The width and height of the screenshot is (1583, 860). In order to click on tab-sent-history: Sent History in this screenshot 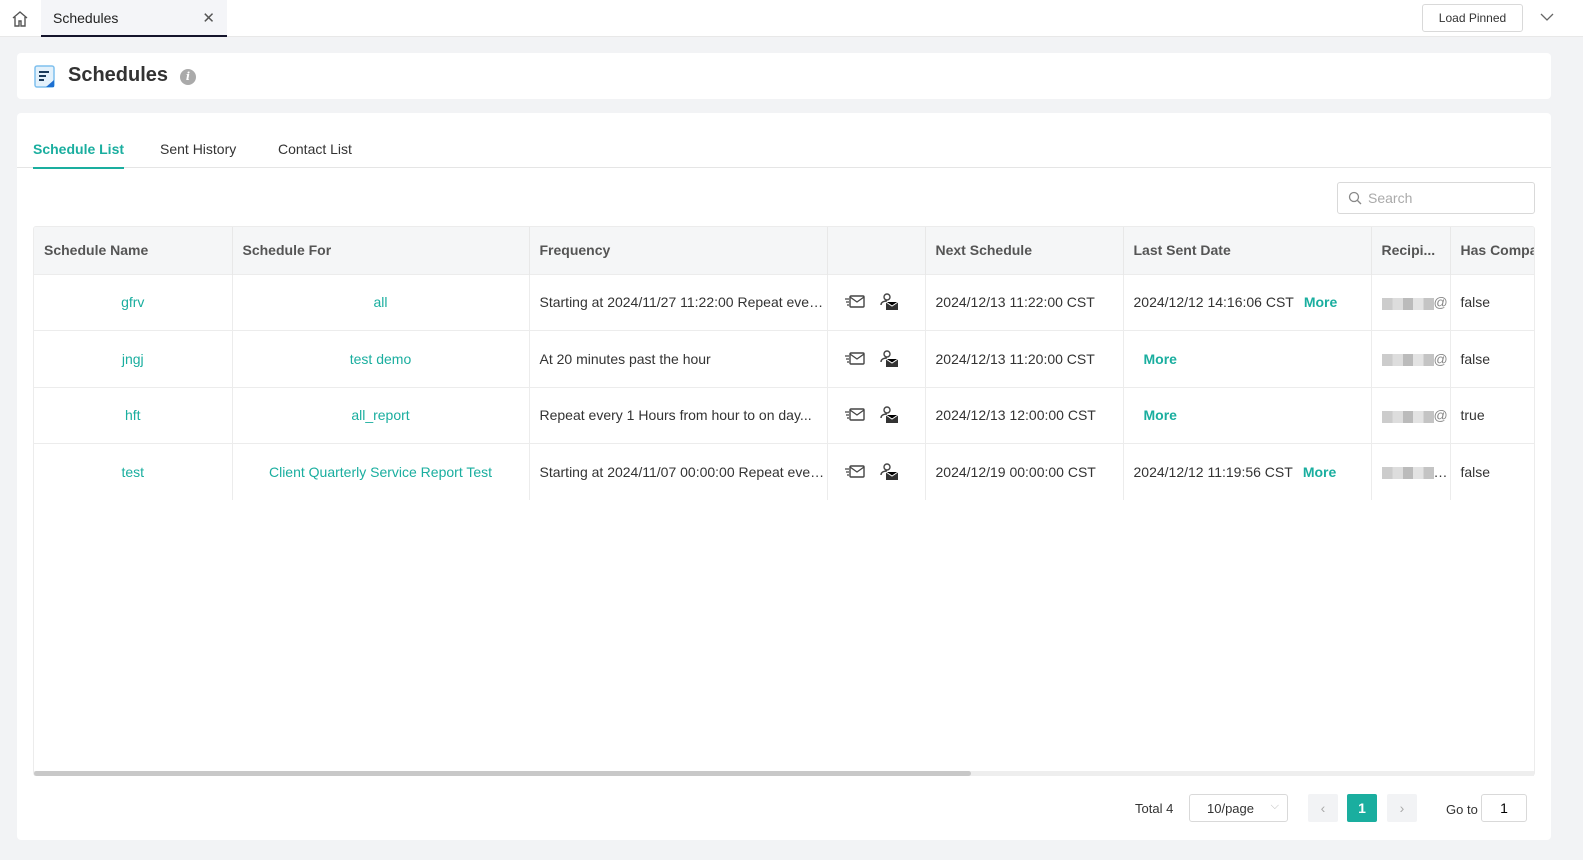, I will do `click(198, 154)`.